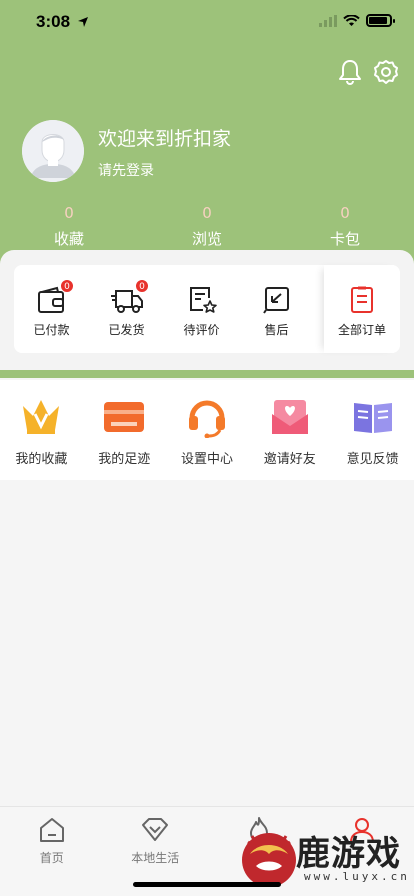 The width and height of the screenshot is (414, 896). I want to click on status-icons, so click(357, 20).